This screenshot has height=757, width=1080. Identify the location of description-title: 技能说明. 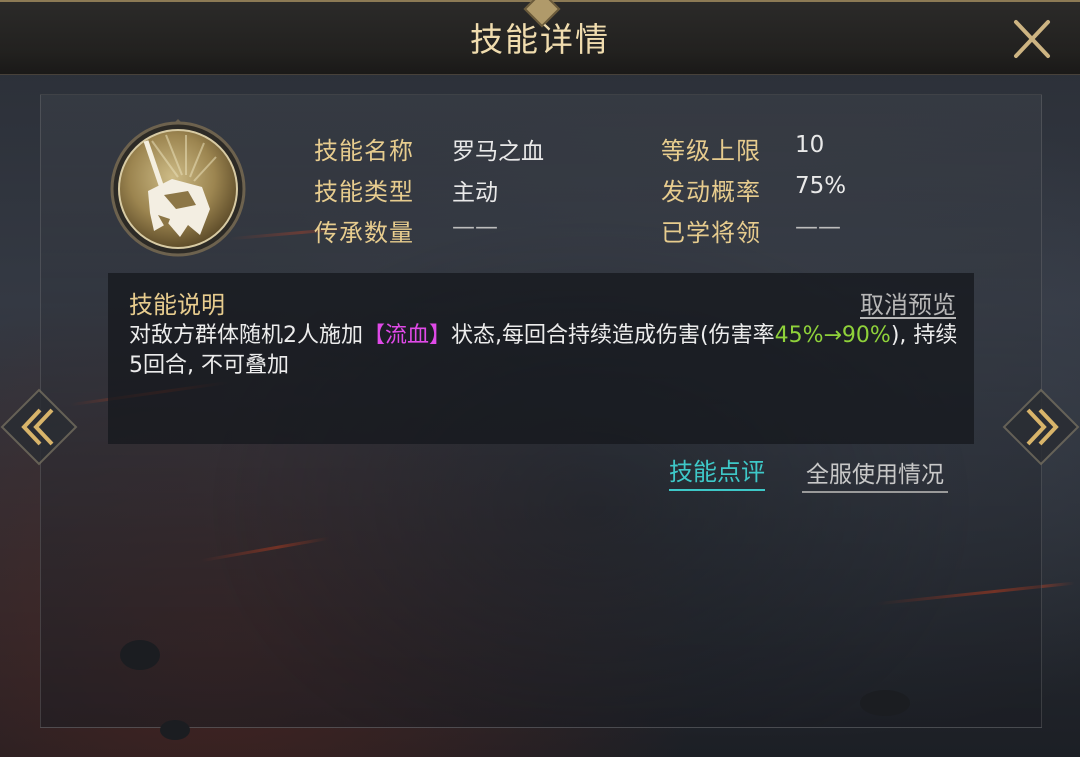
(177, 305).